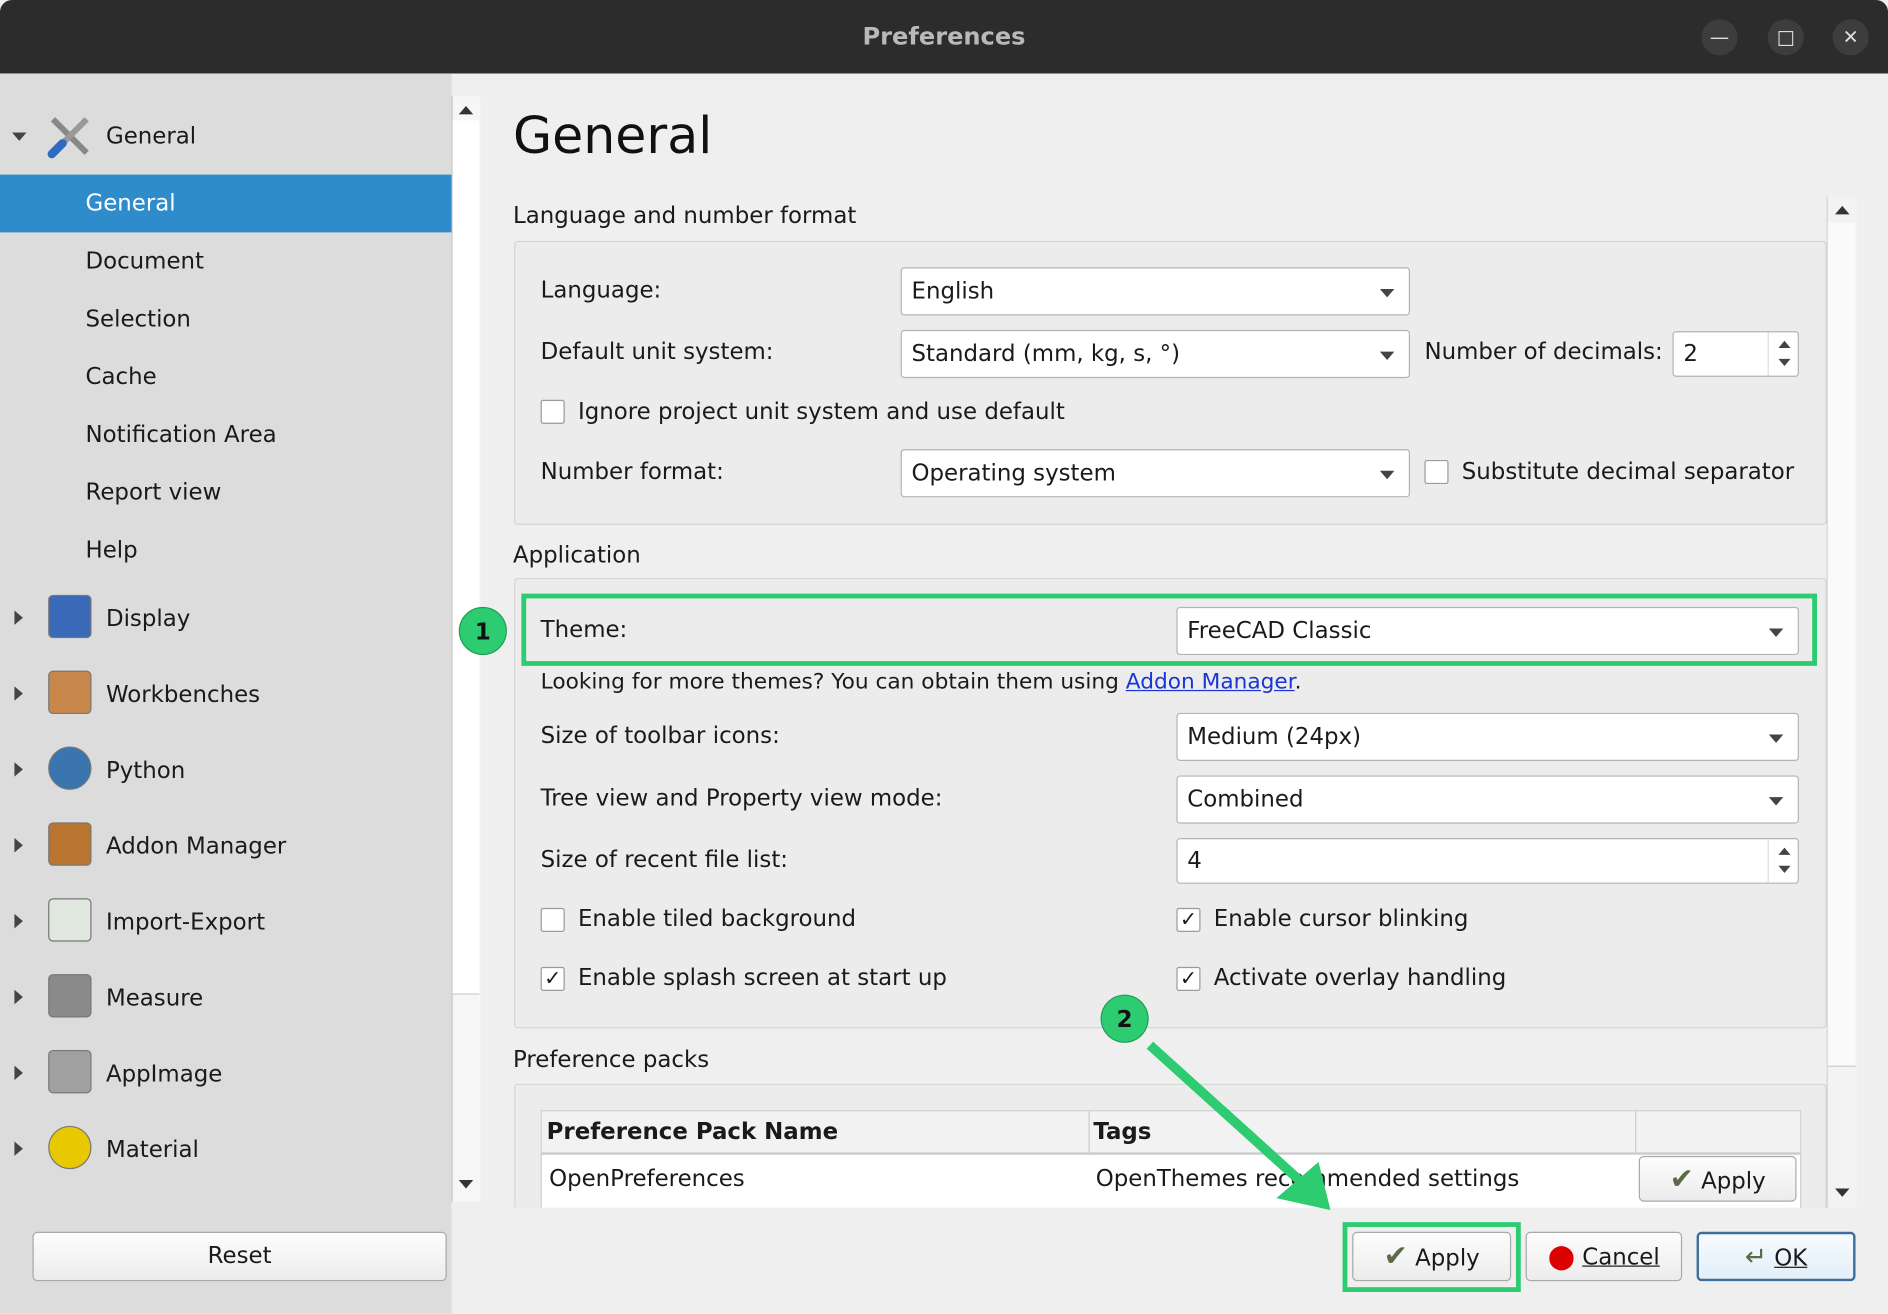  Describe the element at coordinates (1210, 681) in the screenshot. I see `addon-manager-link: Addon Manager` at that location.